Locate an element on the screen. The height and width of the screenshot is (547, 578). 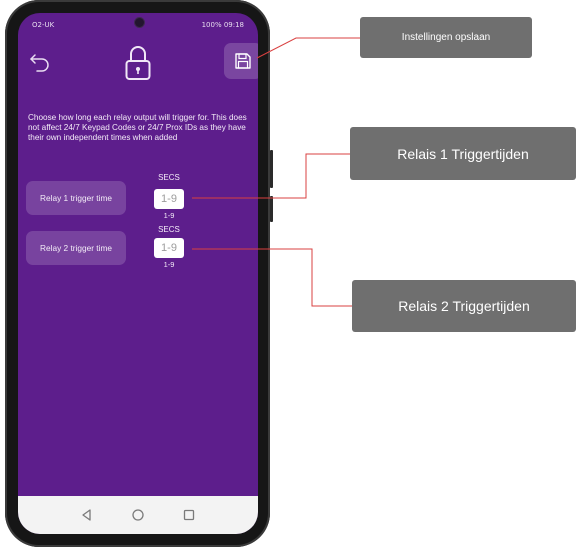
relay2-times-callout: Relais 2 Triggertijden is located at coordinates (464, 306).